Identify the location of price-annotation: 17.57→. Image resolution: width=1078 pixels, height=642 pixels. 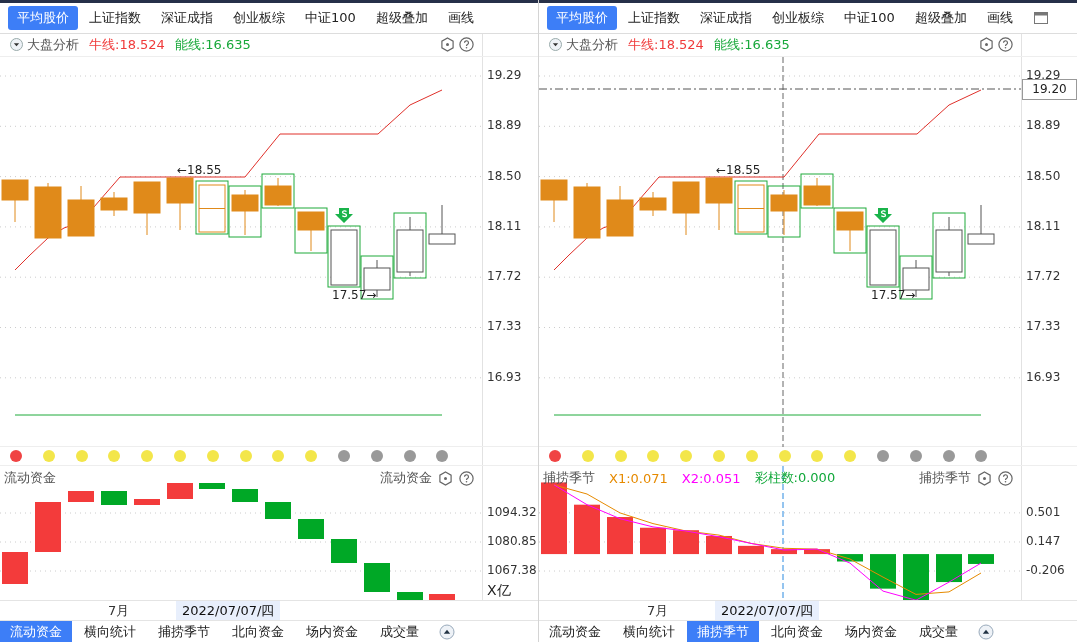
(893, 294).